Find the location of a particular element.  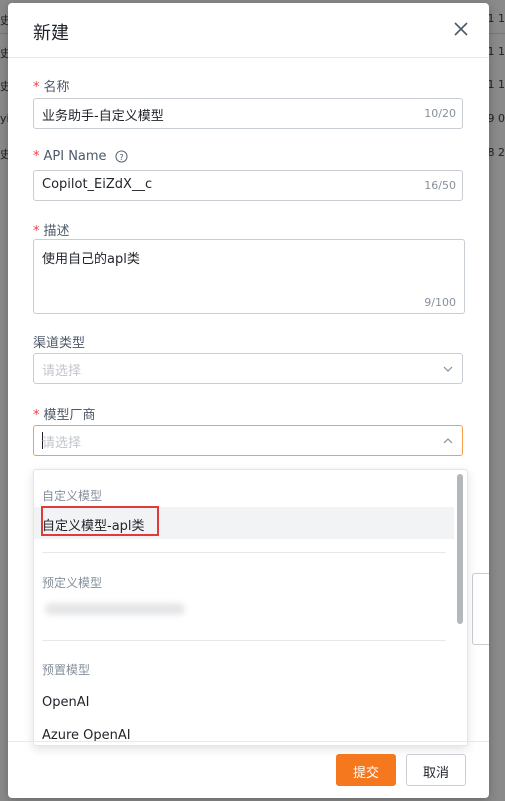

close-icon is located at coordinates (461, 29).